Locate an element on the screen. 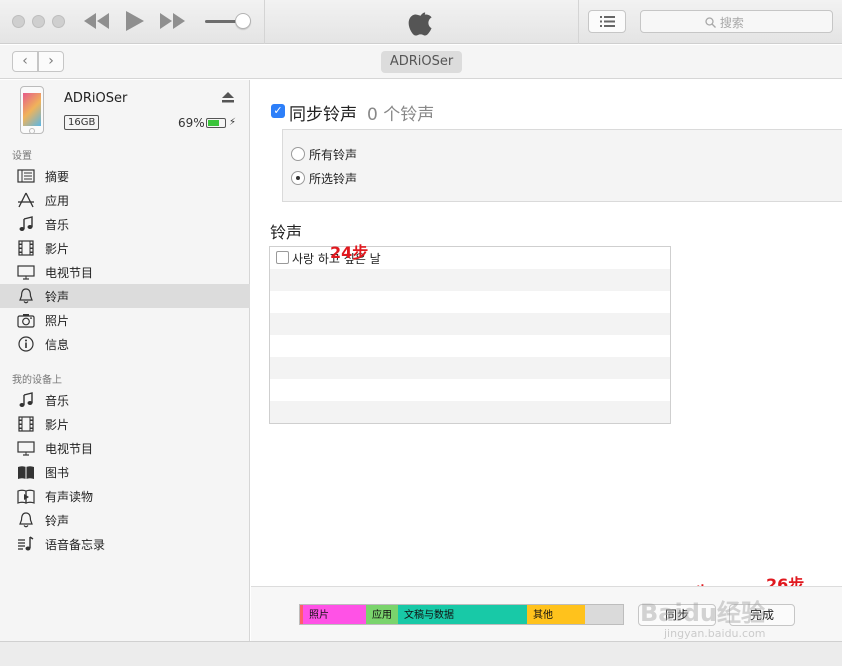 This screenshot has height=666, width=842. sidebar-item: 应用 is located at coordinates (125, 200).